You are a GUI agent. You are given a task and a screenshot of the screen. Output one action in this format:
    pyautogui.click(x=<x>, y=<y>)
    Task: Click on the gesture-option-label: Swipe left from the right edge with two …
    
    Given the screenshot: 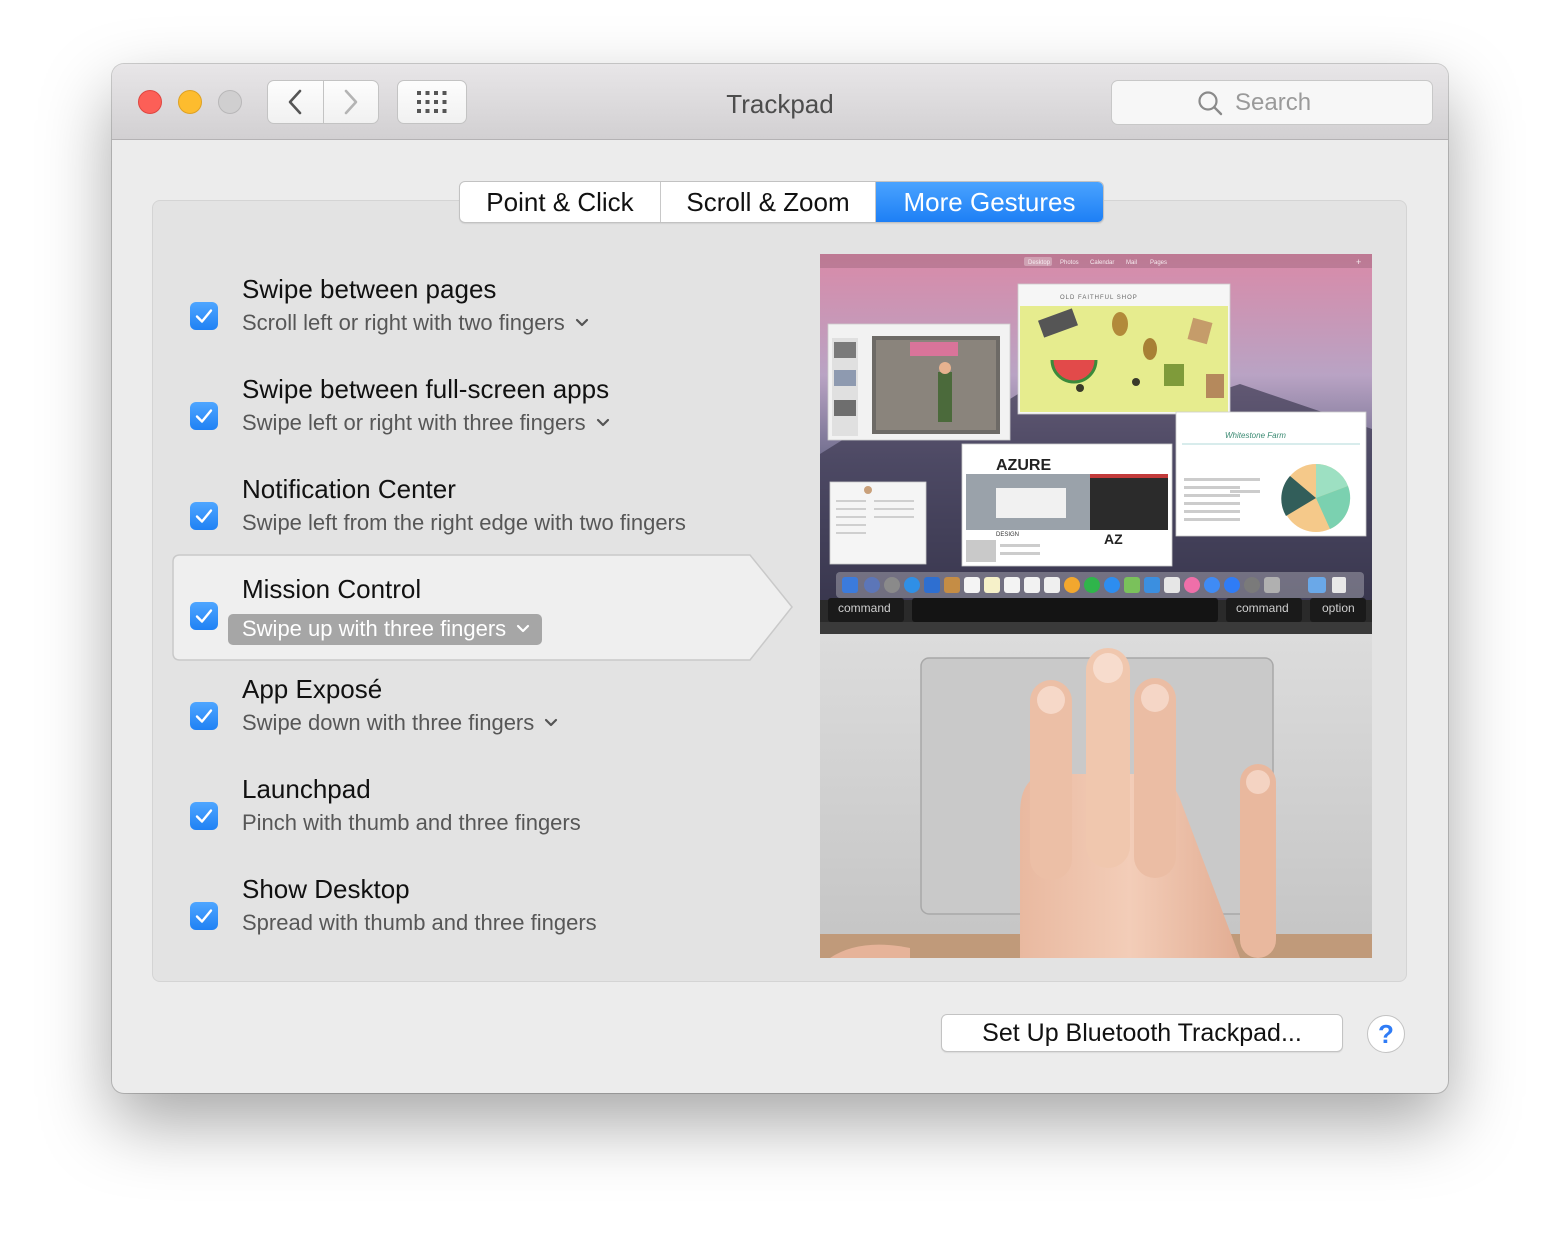 What is the action you would take?
    pyautogui.click(x=464, y=522)
    